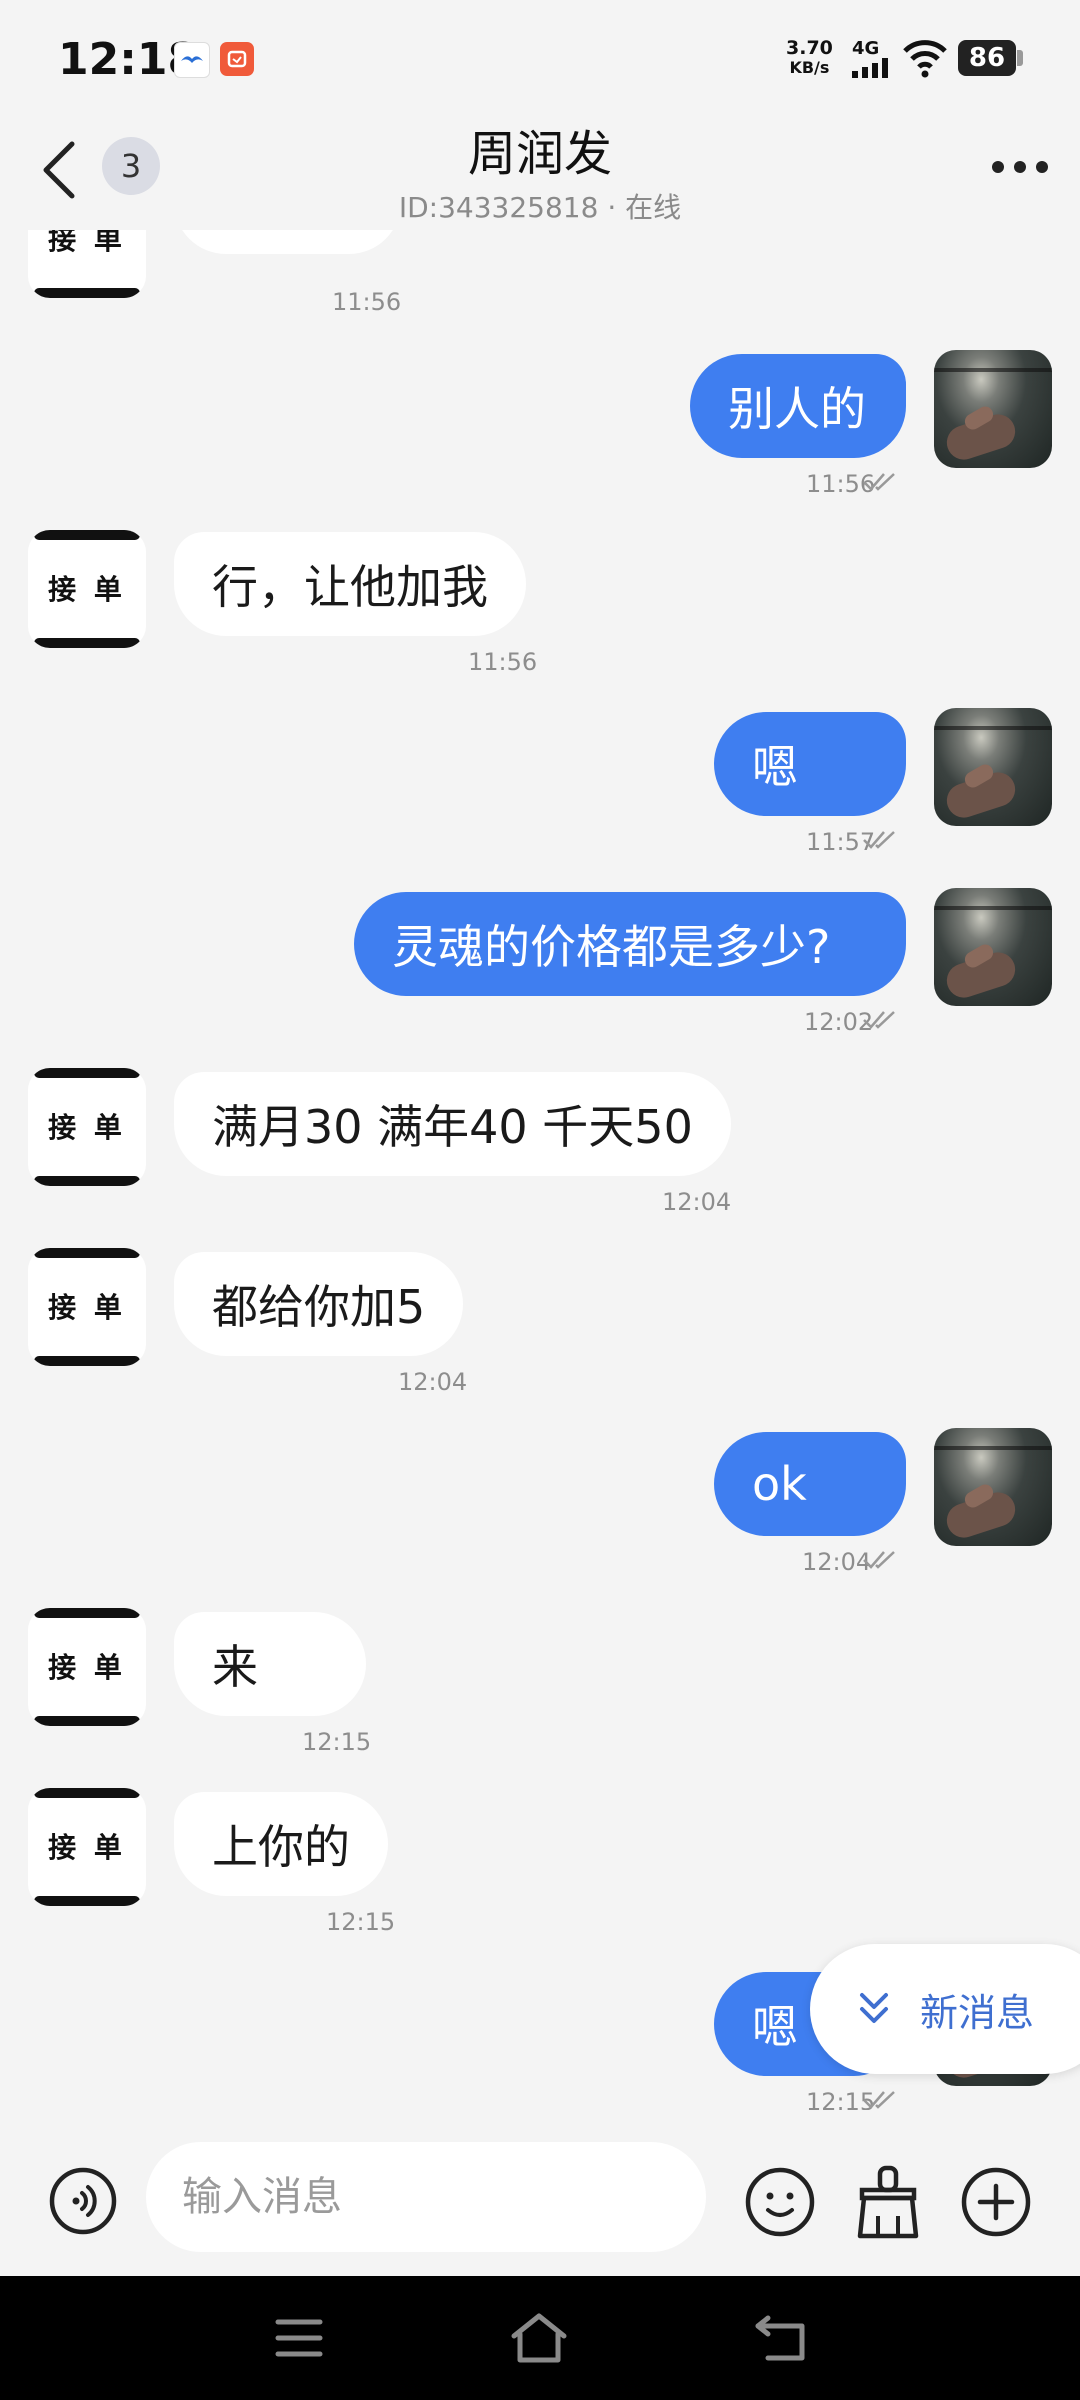  Describe the element at coordinates (1020, 167) in the screenshot. I see `more-dots-icon` at that location.